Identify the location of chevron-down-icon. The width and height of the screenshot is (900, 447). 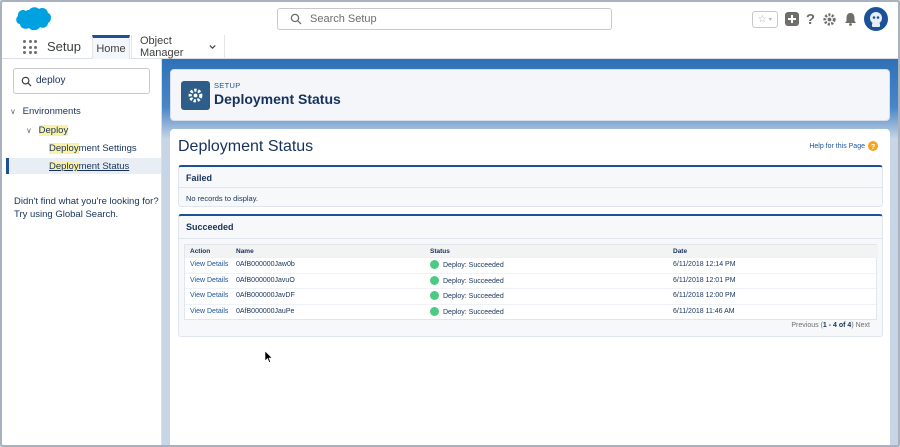
(212, 47).